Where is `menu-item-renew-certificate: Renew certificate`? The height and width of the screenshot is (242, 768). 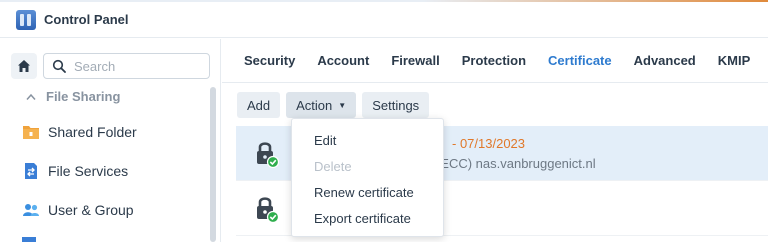
menu-item-renew-certificate: Renew certificate is located at coordinates (367, 192).